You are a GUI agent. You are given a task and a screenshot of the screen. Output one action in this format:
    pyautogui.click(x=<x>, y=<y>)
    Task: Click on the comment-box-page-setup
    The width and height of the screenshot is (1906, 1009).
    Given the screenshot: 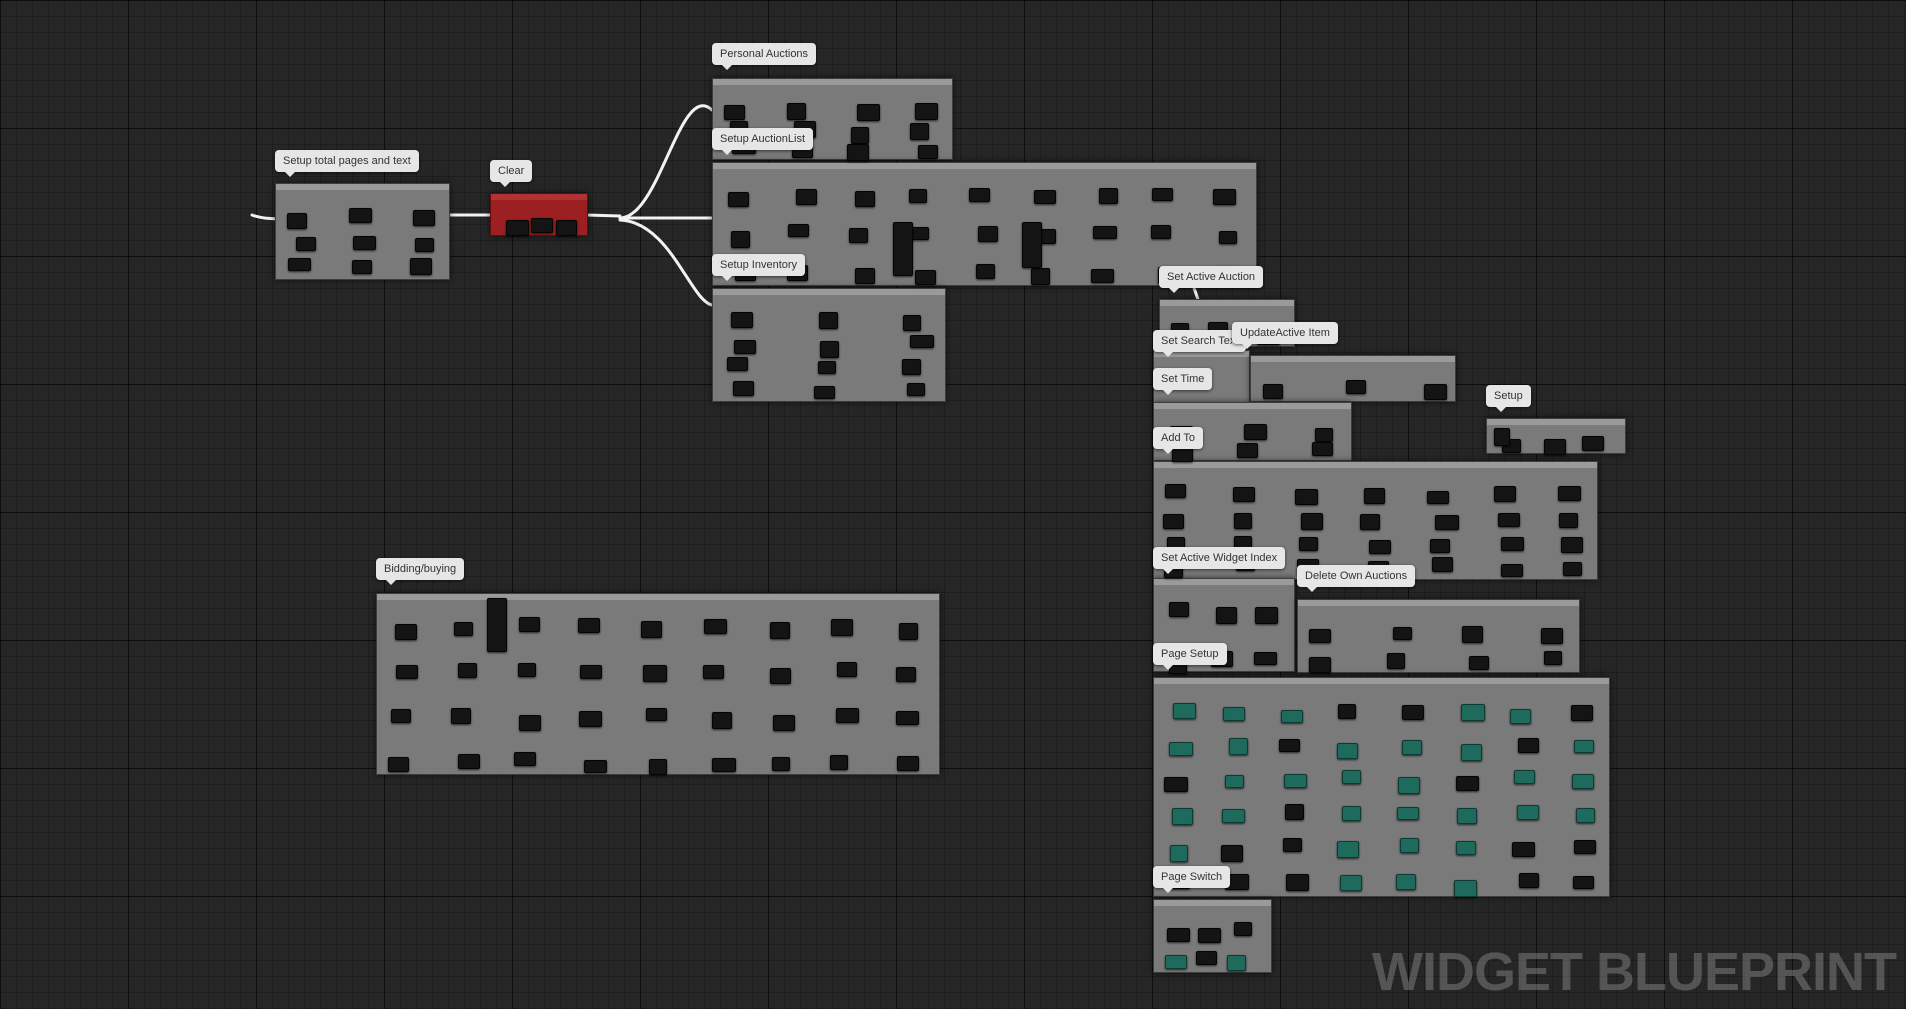 What is the action you would take?
    pyautogui.click(x=1381, y=787)
    